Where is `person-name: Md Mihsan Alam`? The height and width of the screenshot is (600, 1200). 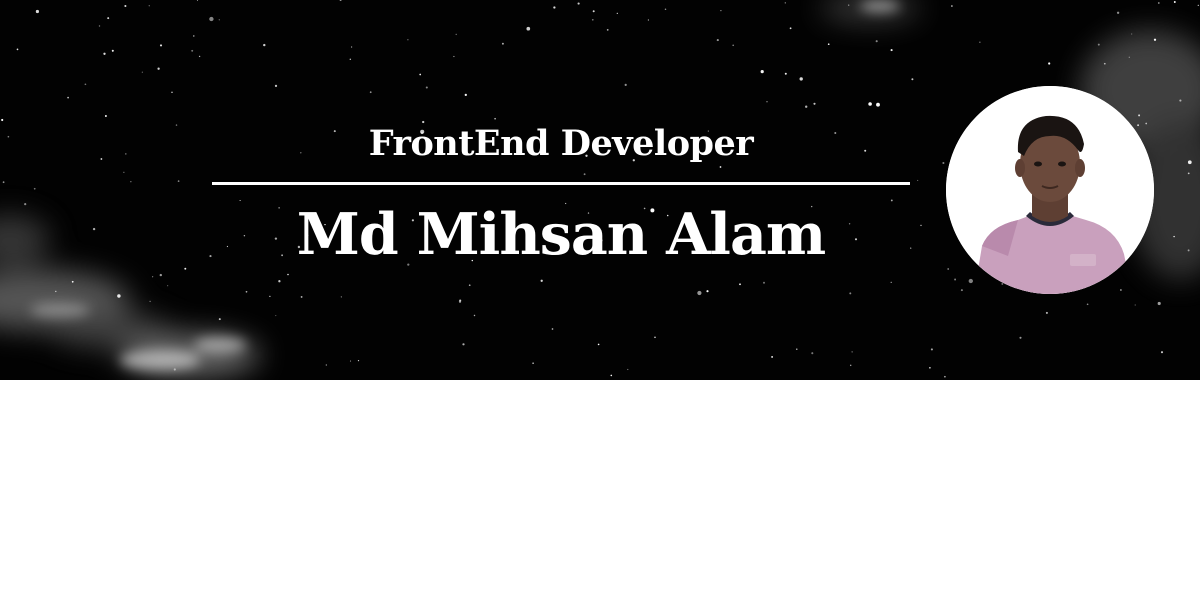 person-name: Md Mihsan Alam is located at coordinates (561, 234).